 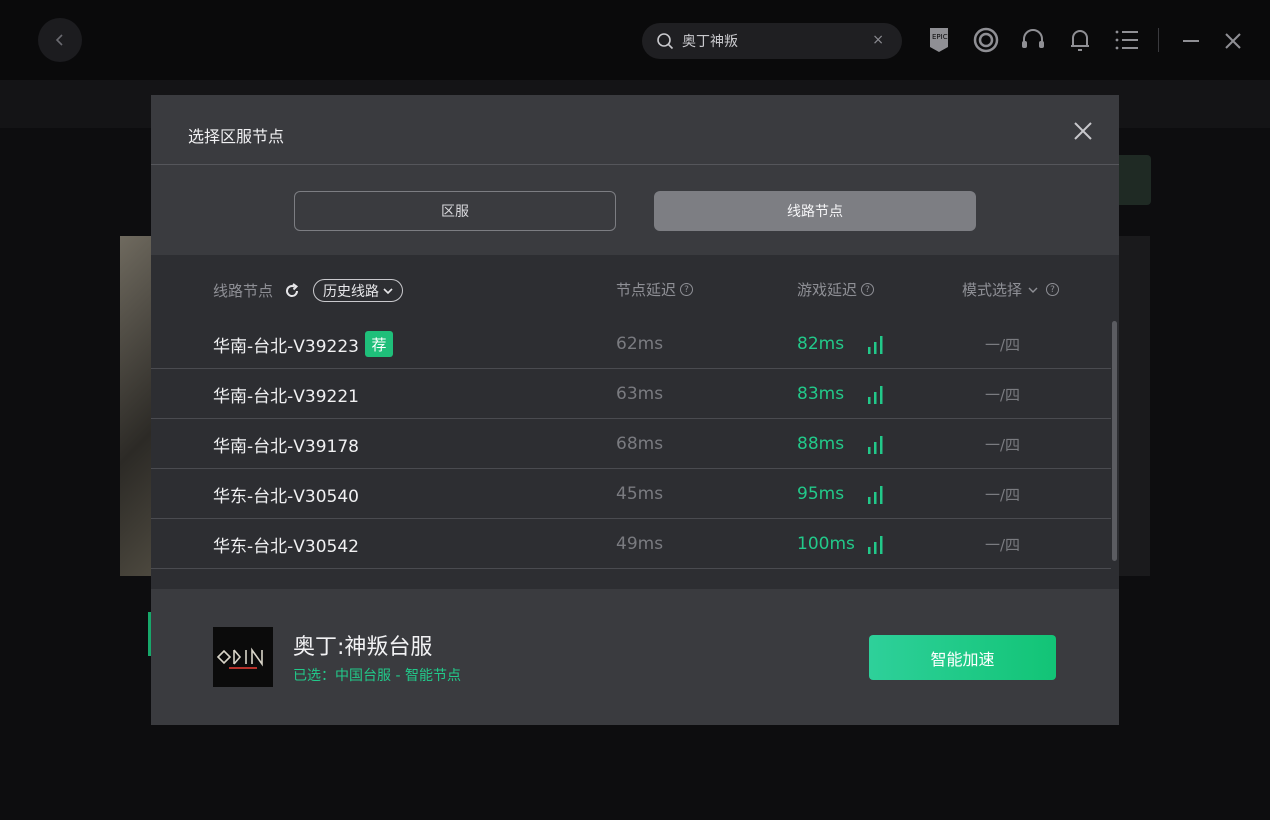 I want to click on table-row: 华南-台北-V39223 荐 62ms 82ms 一/四, so click(x=631, y=344).